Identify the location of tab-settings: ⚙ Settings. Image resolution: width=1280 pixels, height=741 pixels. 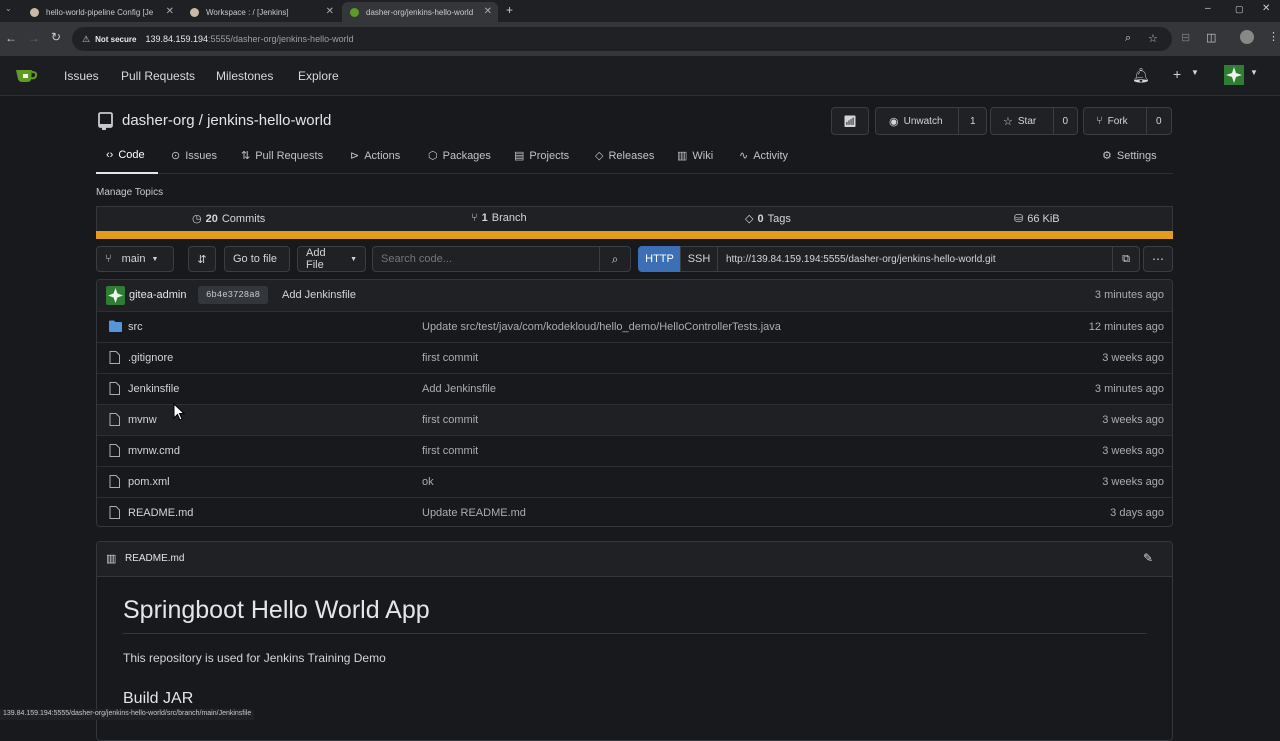
(1129, 156).